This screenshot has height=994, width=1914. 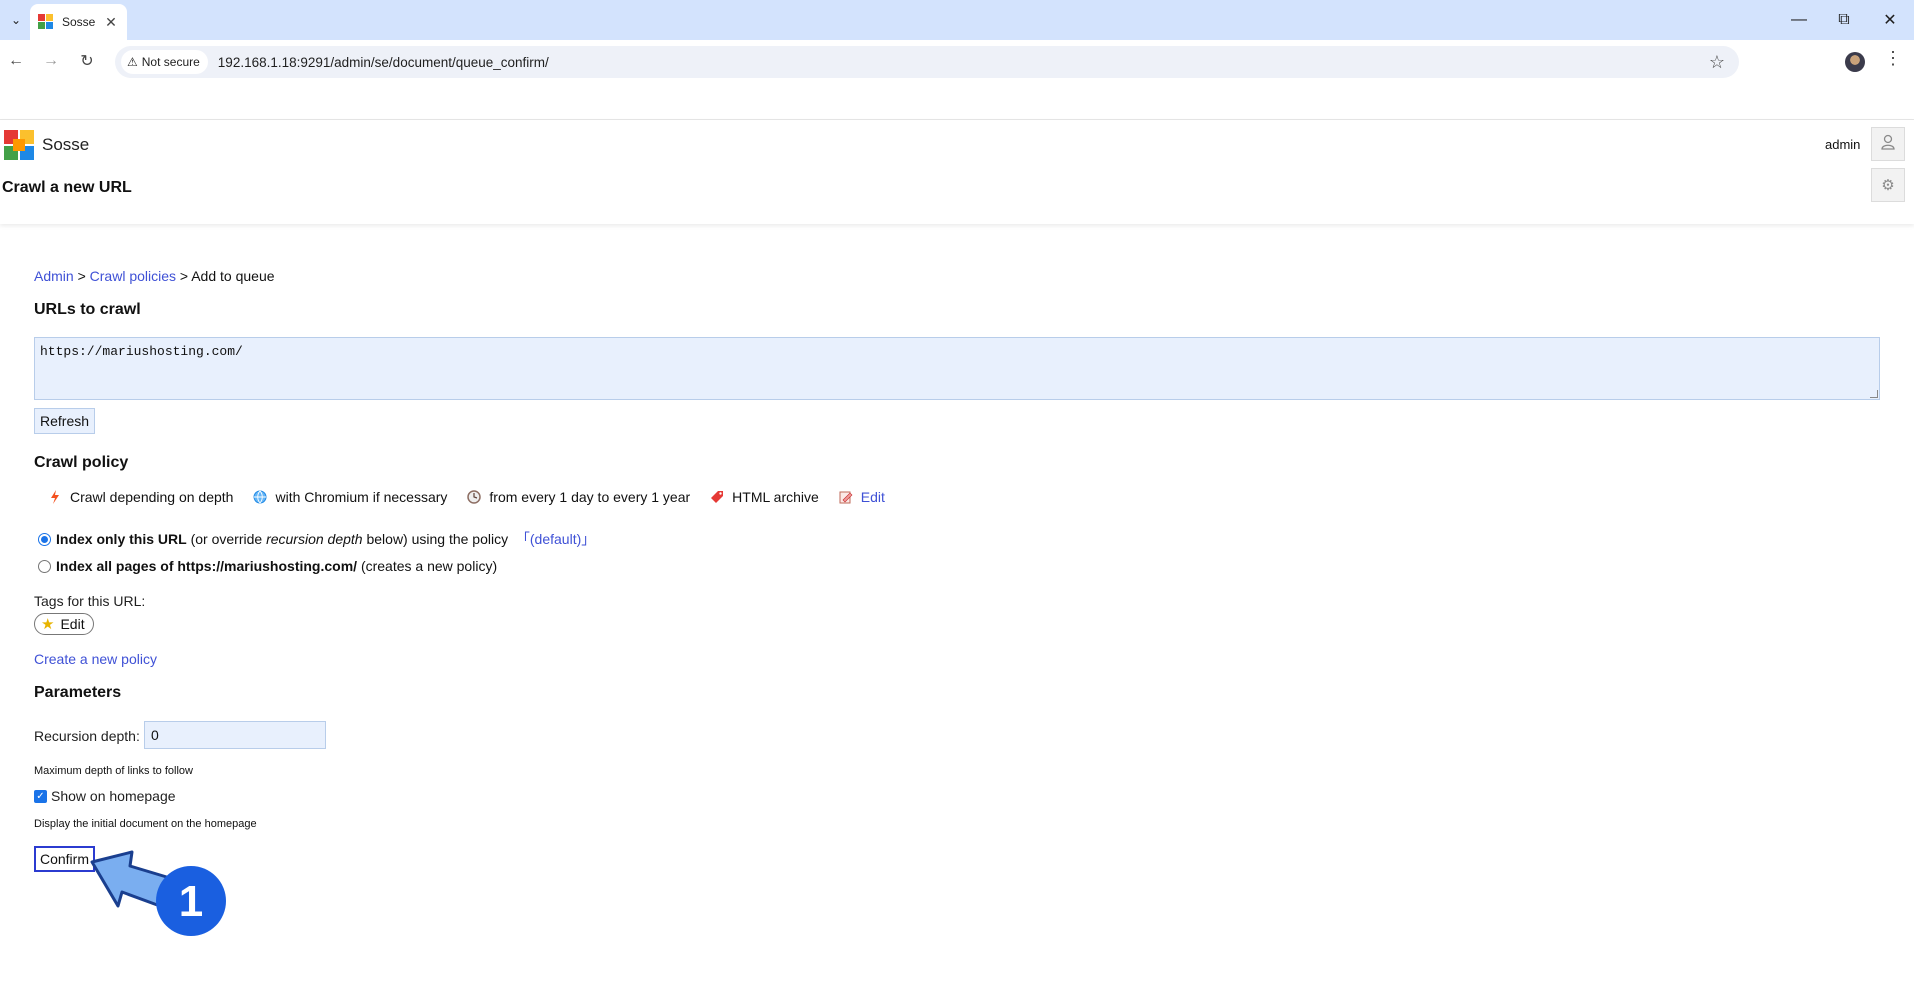 What do you see at coordinates (44, 566) in the screenshot?
I see `index-all-radio` at bounding box center [44, 566].